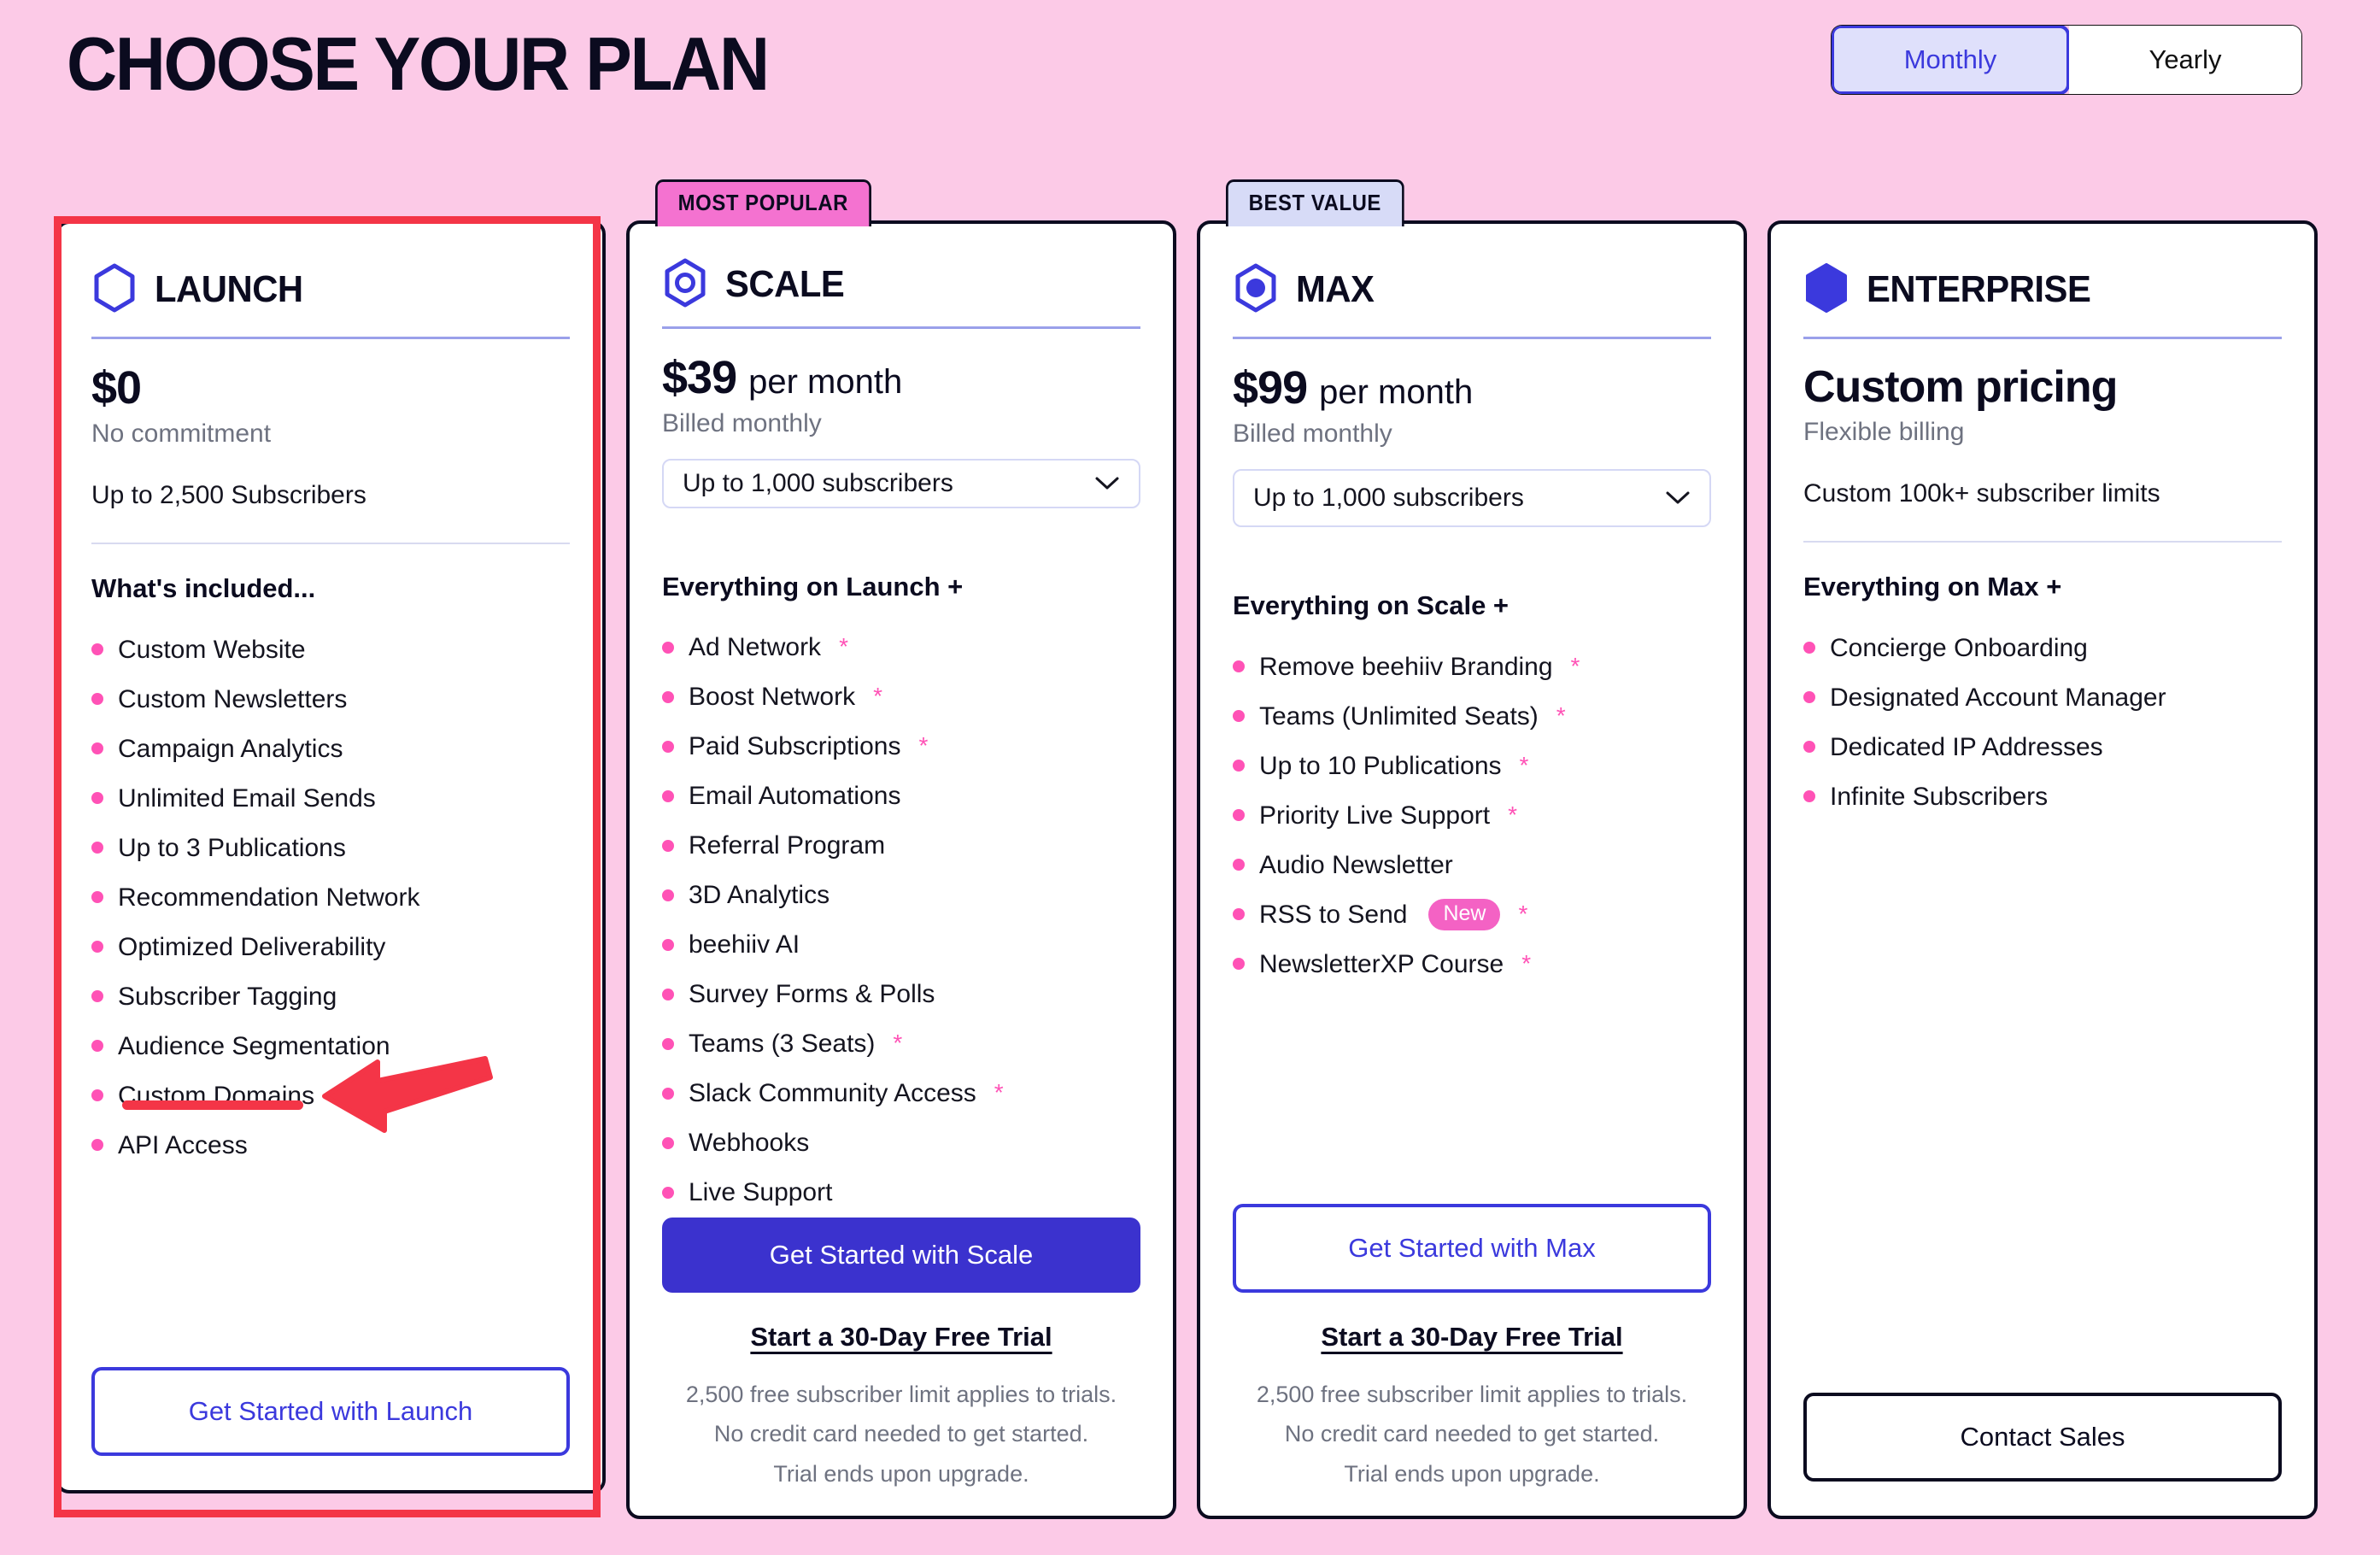 The width and height of the screenshot is (2380, 1555). I want to click on trial-note-line: No credit card needed to get started., so click(901, 1434).